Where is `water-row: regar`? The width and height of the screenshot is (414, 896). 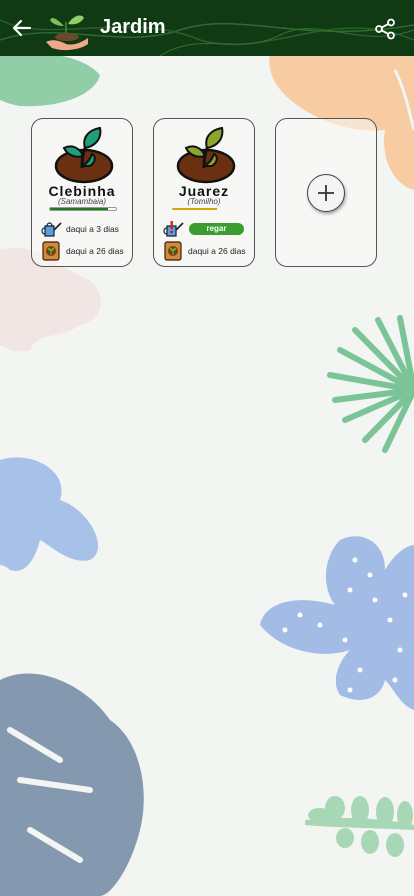
water-row: regar is located at coordinates (203, 229).